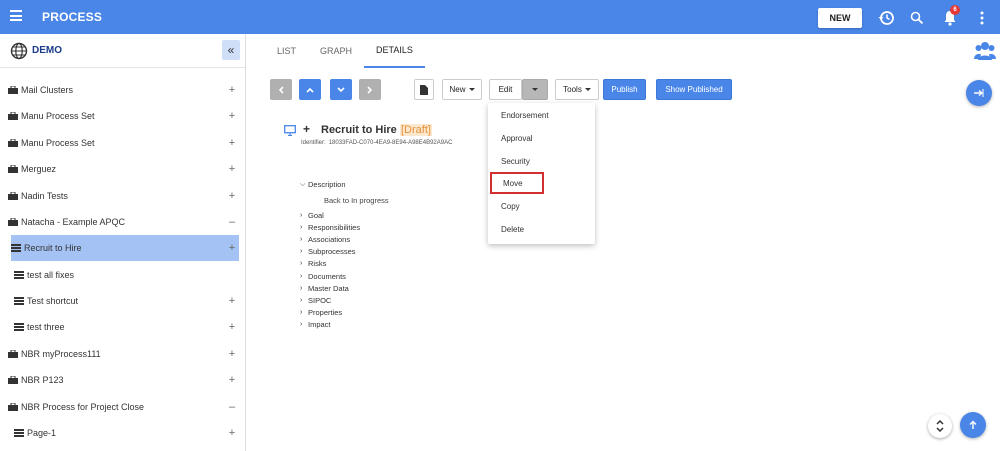 The width and height of the screenshot is (1000, 451). I want to click on notifications-icon: 6, so click(950, 16).